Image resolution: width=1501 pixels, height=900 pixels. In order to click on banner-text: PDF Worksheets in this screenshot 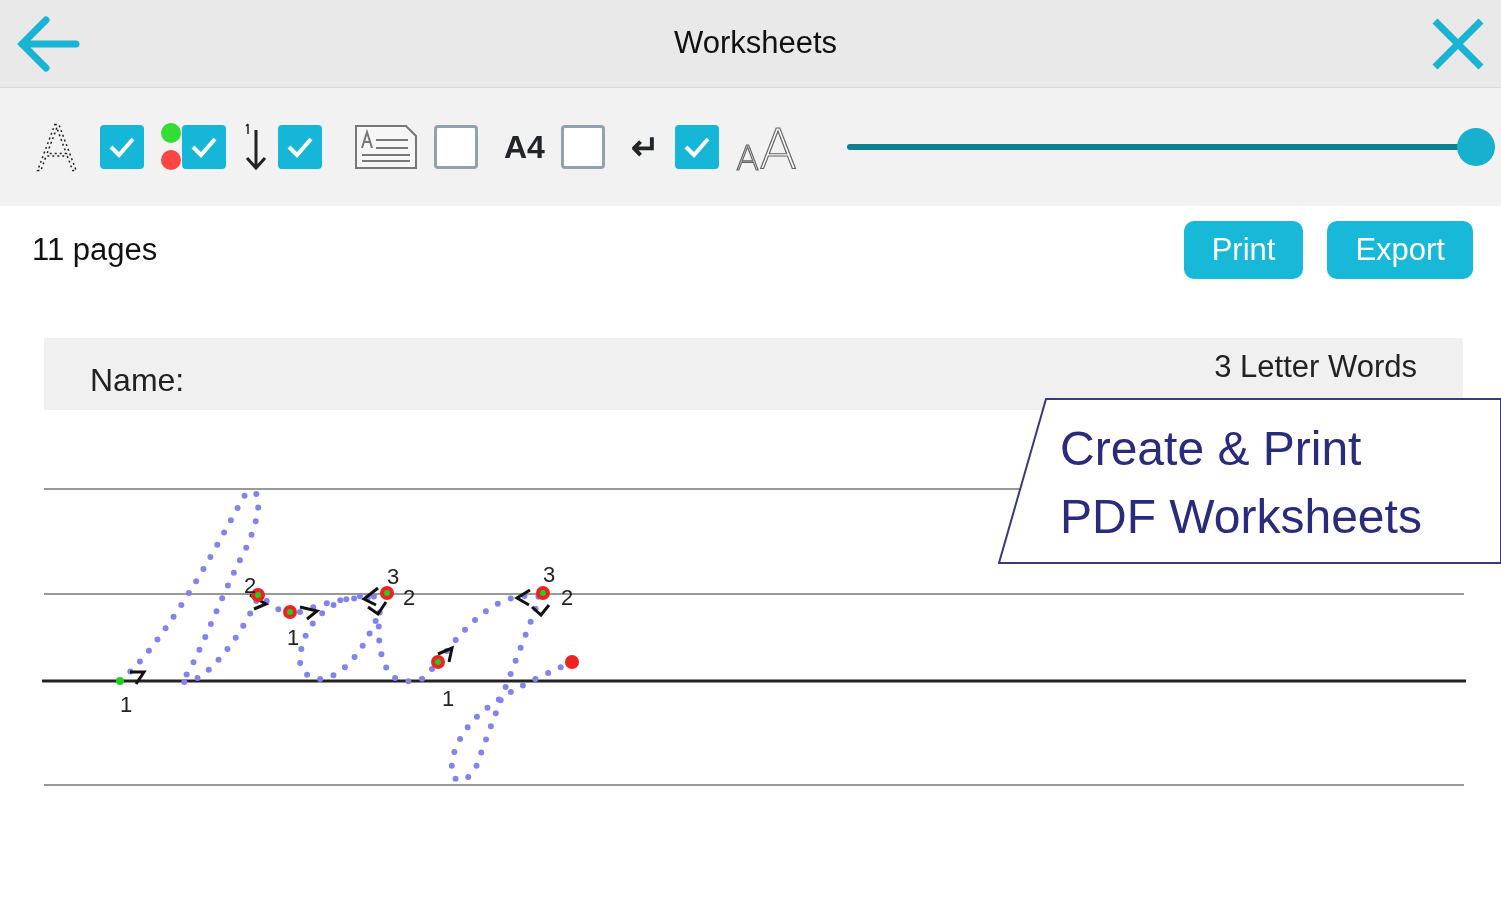, I will do `click(1241, 517)`.